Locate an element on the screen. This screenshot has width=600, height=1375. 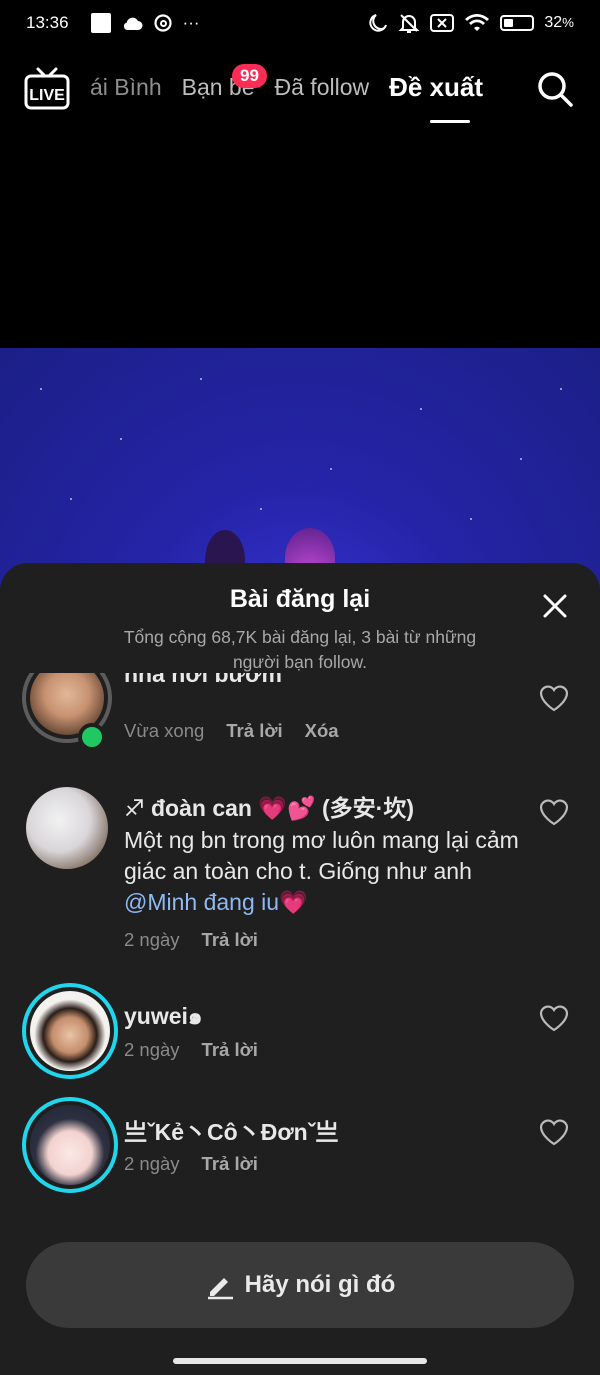
active-tab-indicator is located at coordinates (450, 121).